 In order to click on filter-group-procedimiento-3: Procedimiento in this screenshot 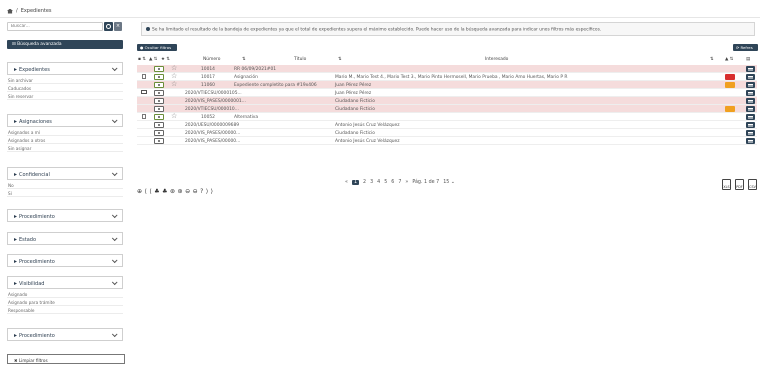, I will do `click(65, 334)`.